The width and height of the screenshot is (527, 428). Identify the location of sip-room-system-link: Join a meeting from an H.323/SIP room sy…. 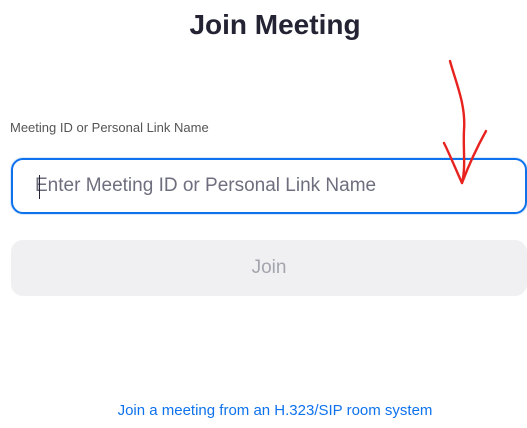
(263, 410).